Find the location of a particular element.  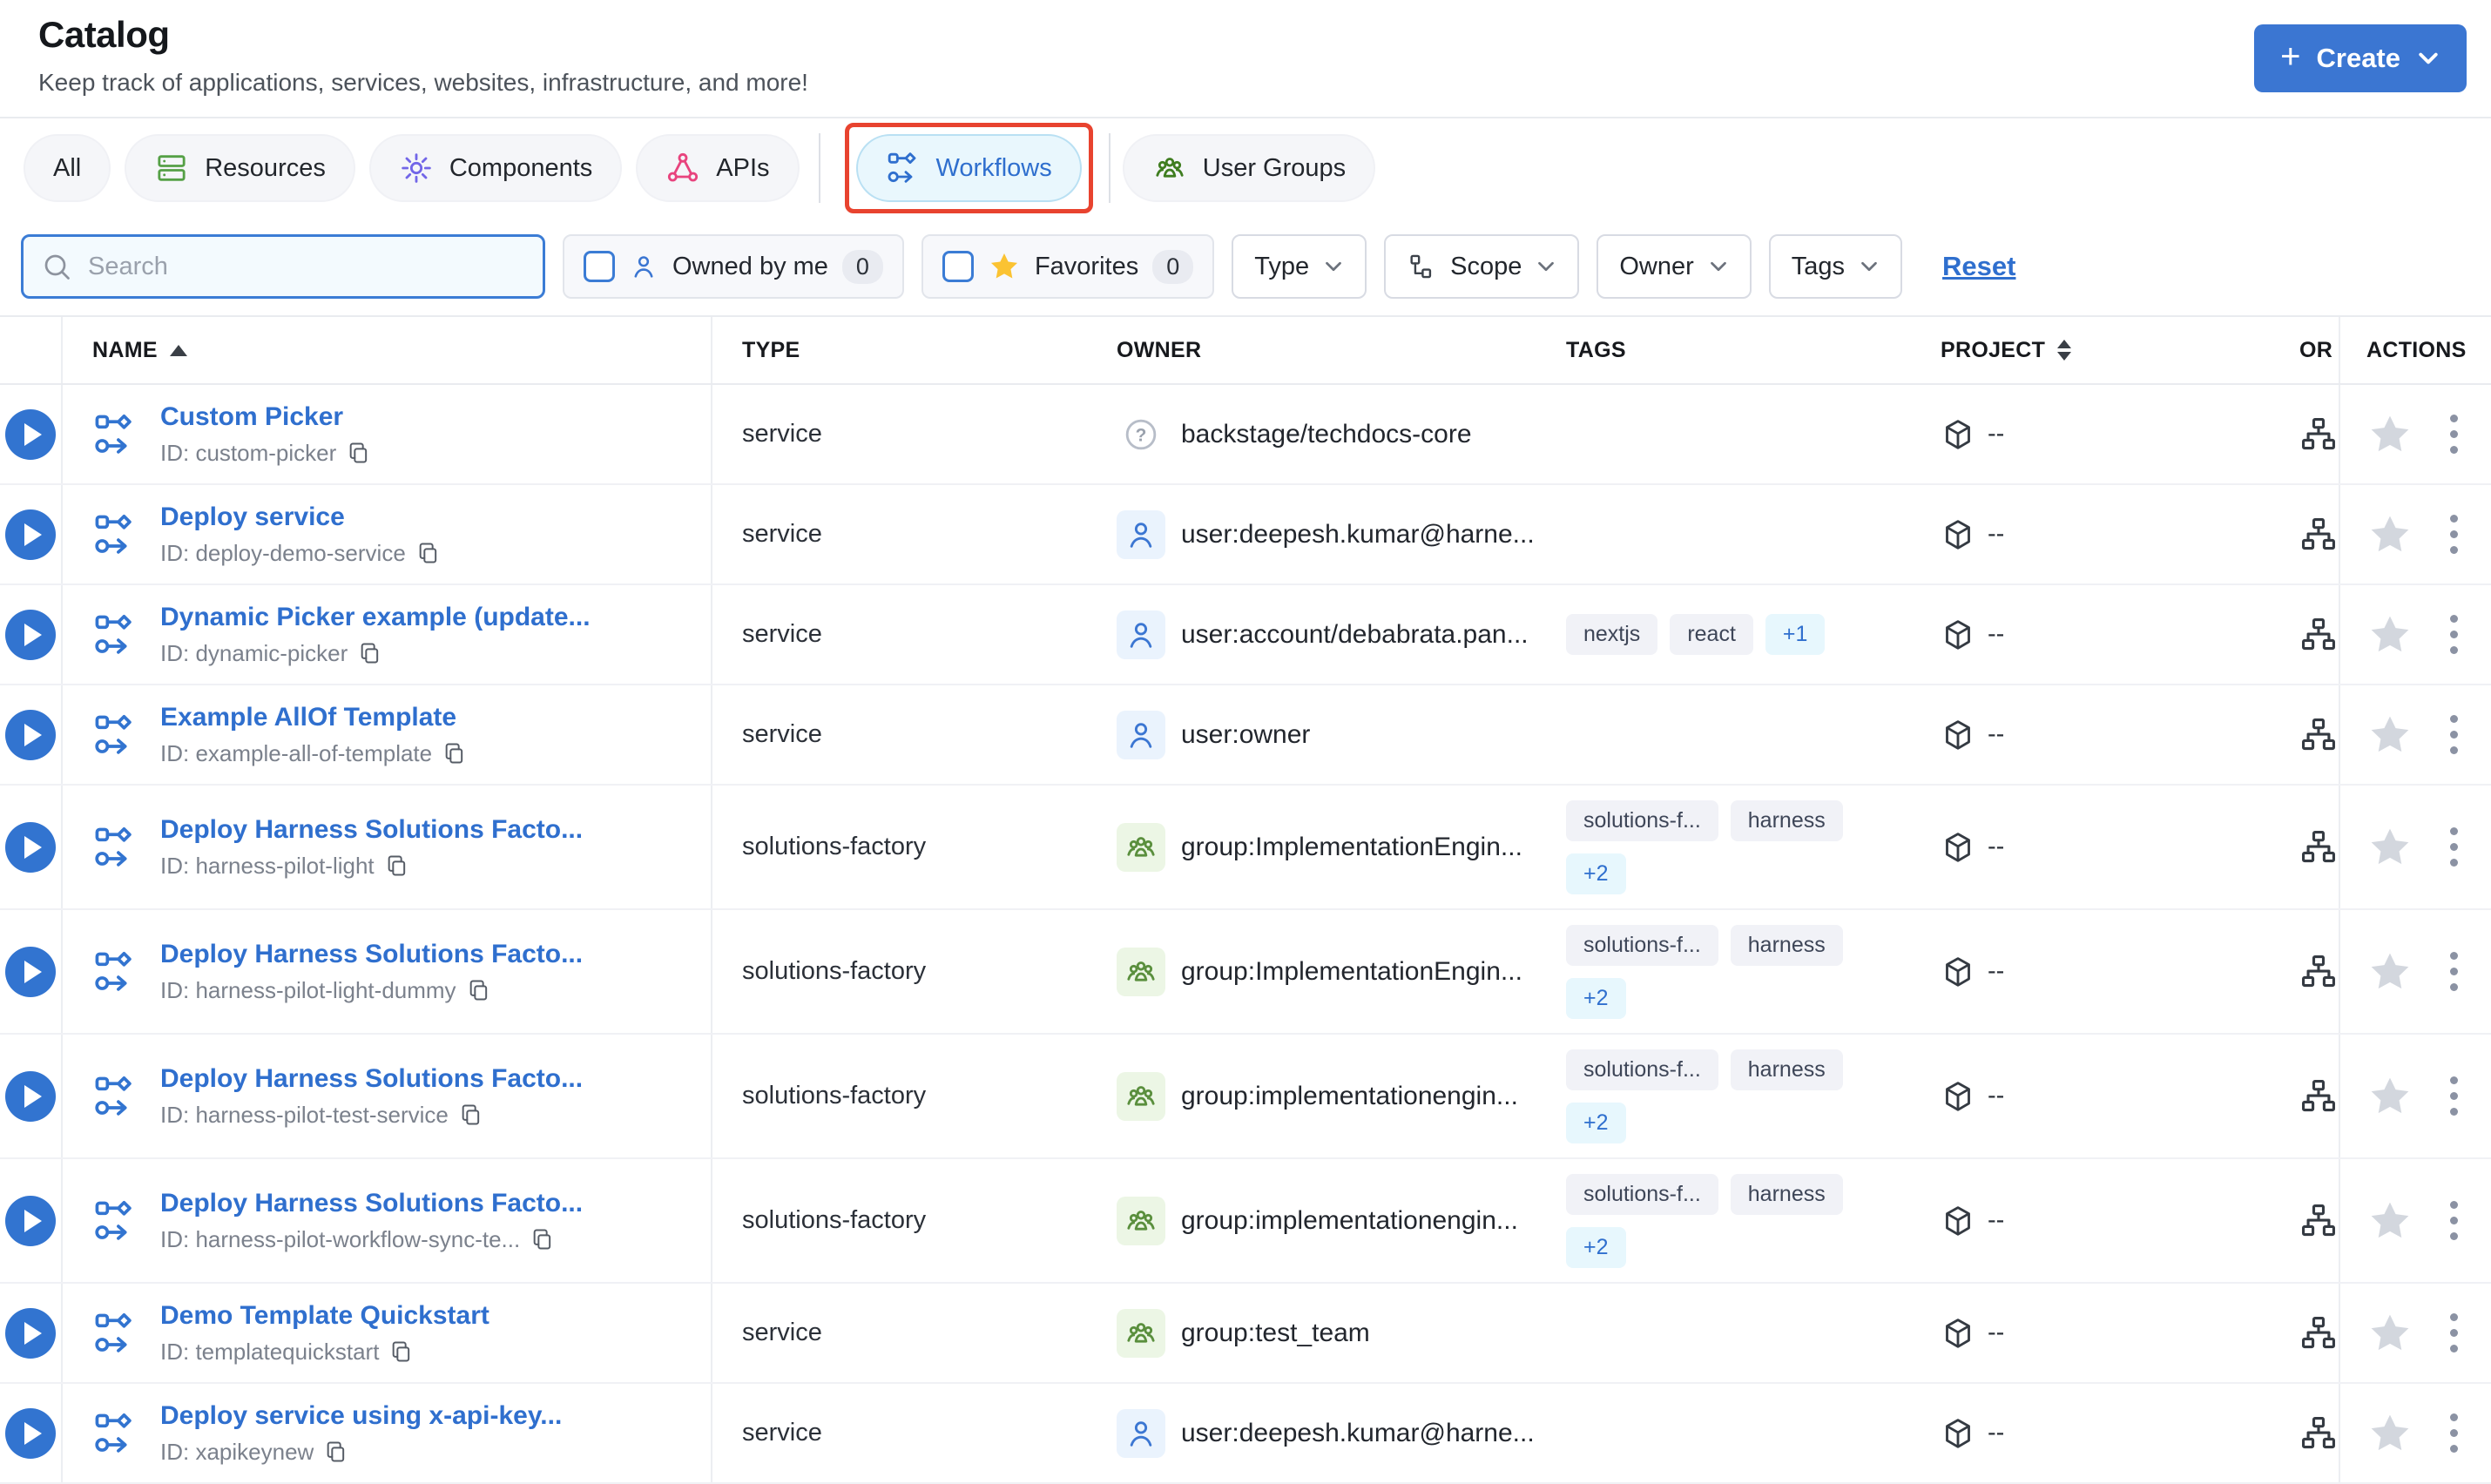

tab-components: Components is located at coordinates (496, 168).